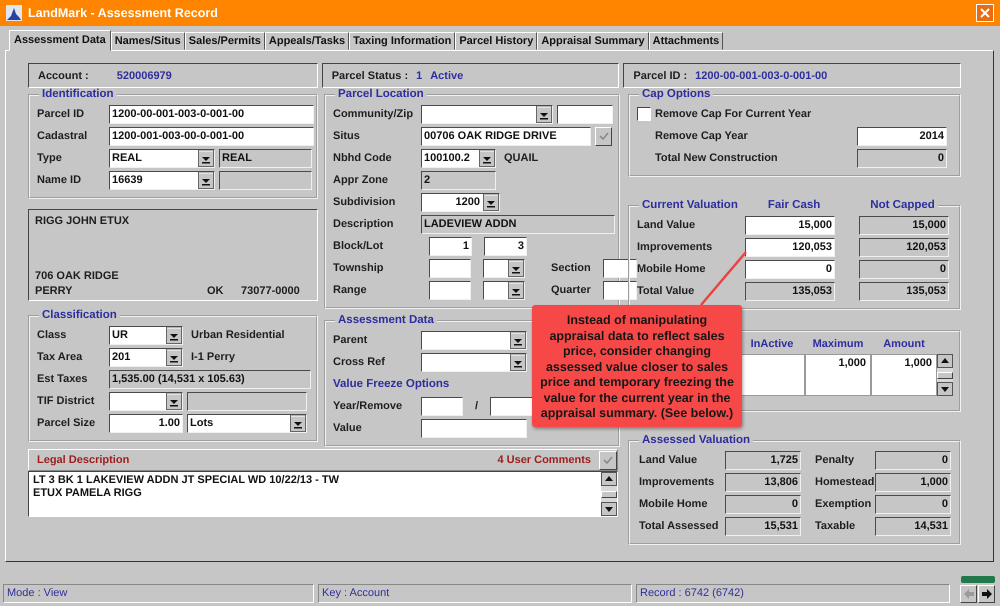  What do you see at coordinates (146, 423) in the screenshot?
I see `input-field: 1.00` at bounding box center [146, 423].